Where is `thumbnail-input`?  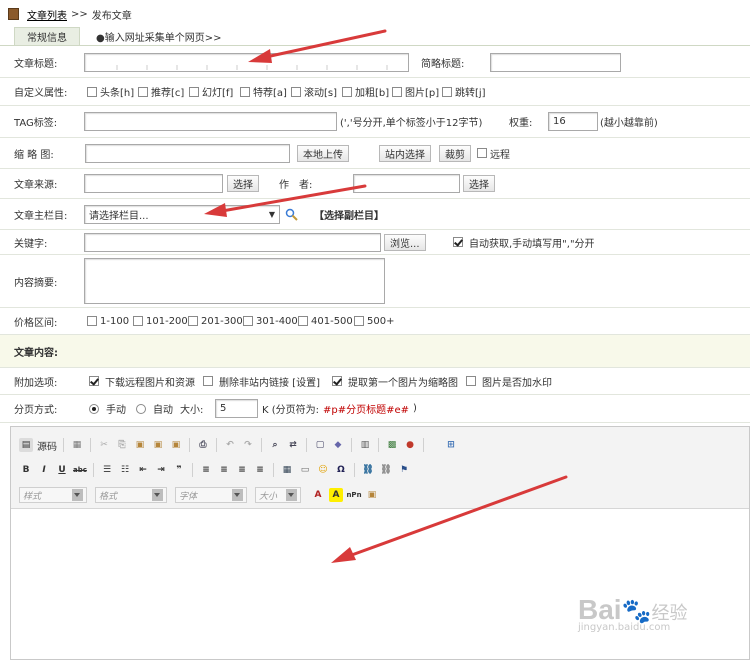
thumbnail-input is located at coordinates (187, 153).